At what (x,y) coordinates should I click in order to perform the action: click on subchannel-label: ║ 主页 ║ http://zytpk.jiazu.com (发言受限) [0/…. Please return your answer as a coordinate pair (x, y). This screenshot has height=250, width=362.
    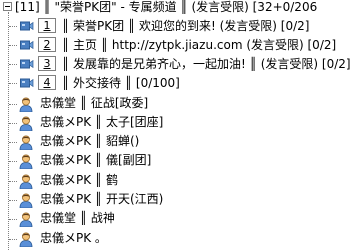
    Looking at the image, I should click on (199, 45).